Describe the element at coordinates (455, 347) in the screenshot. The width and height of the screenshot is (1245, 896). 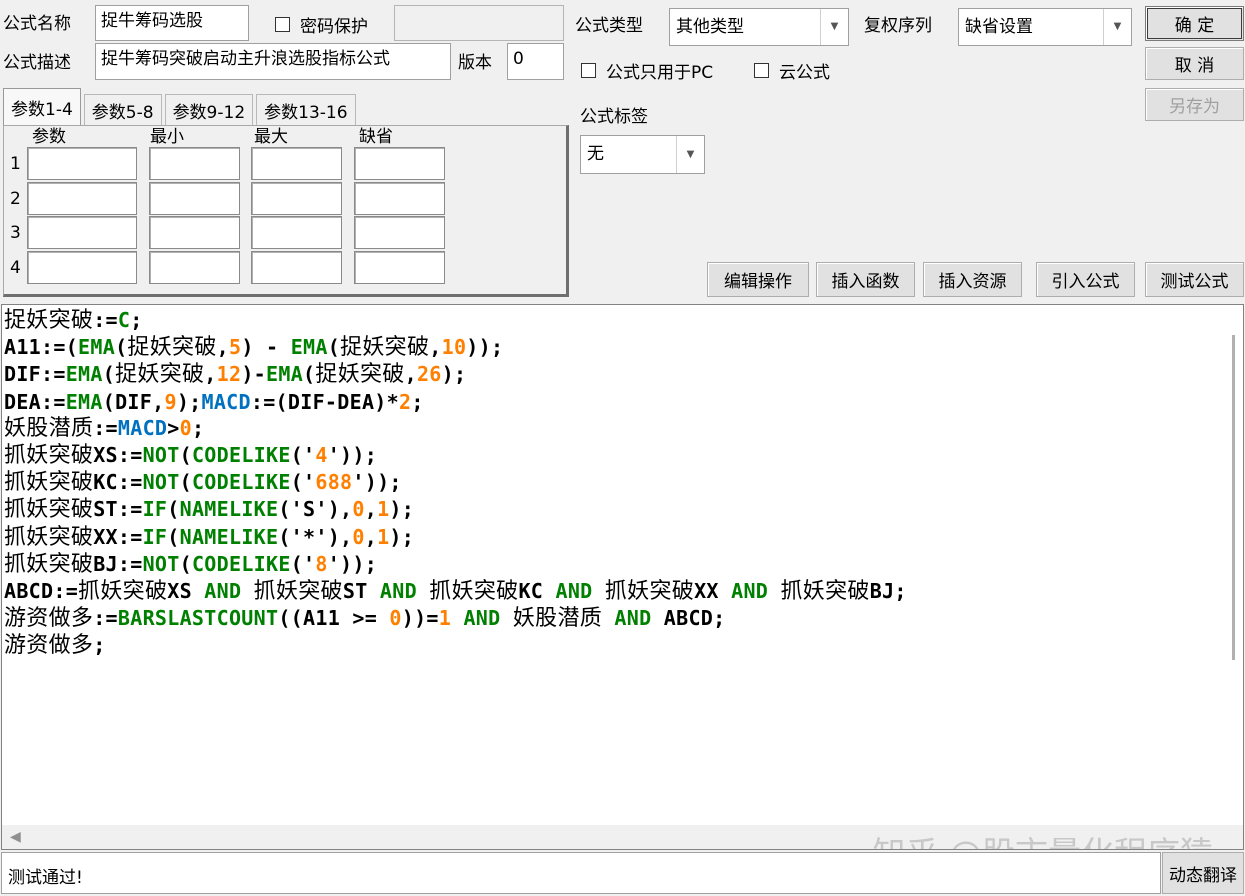
I see `code-line: A11:=(EMA(捉妖突破,5) - EMA(捉妖突破,10));` at that location.